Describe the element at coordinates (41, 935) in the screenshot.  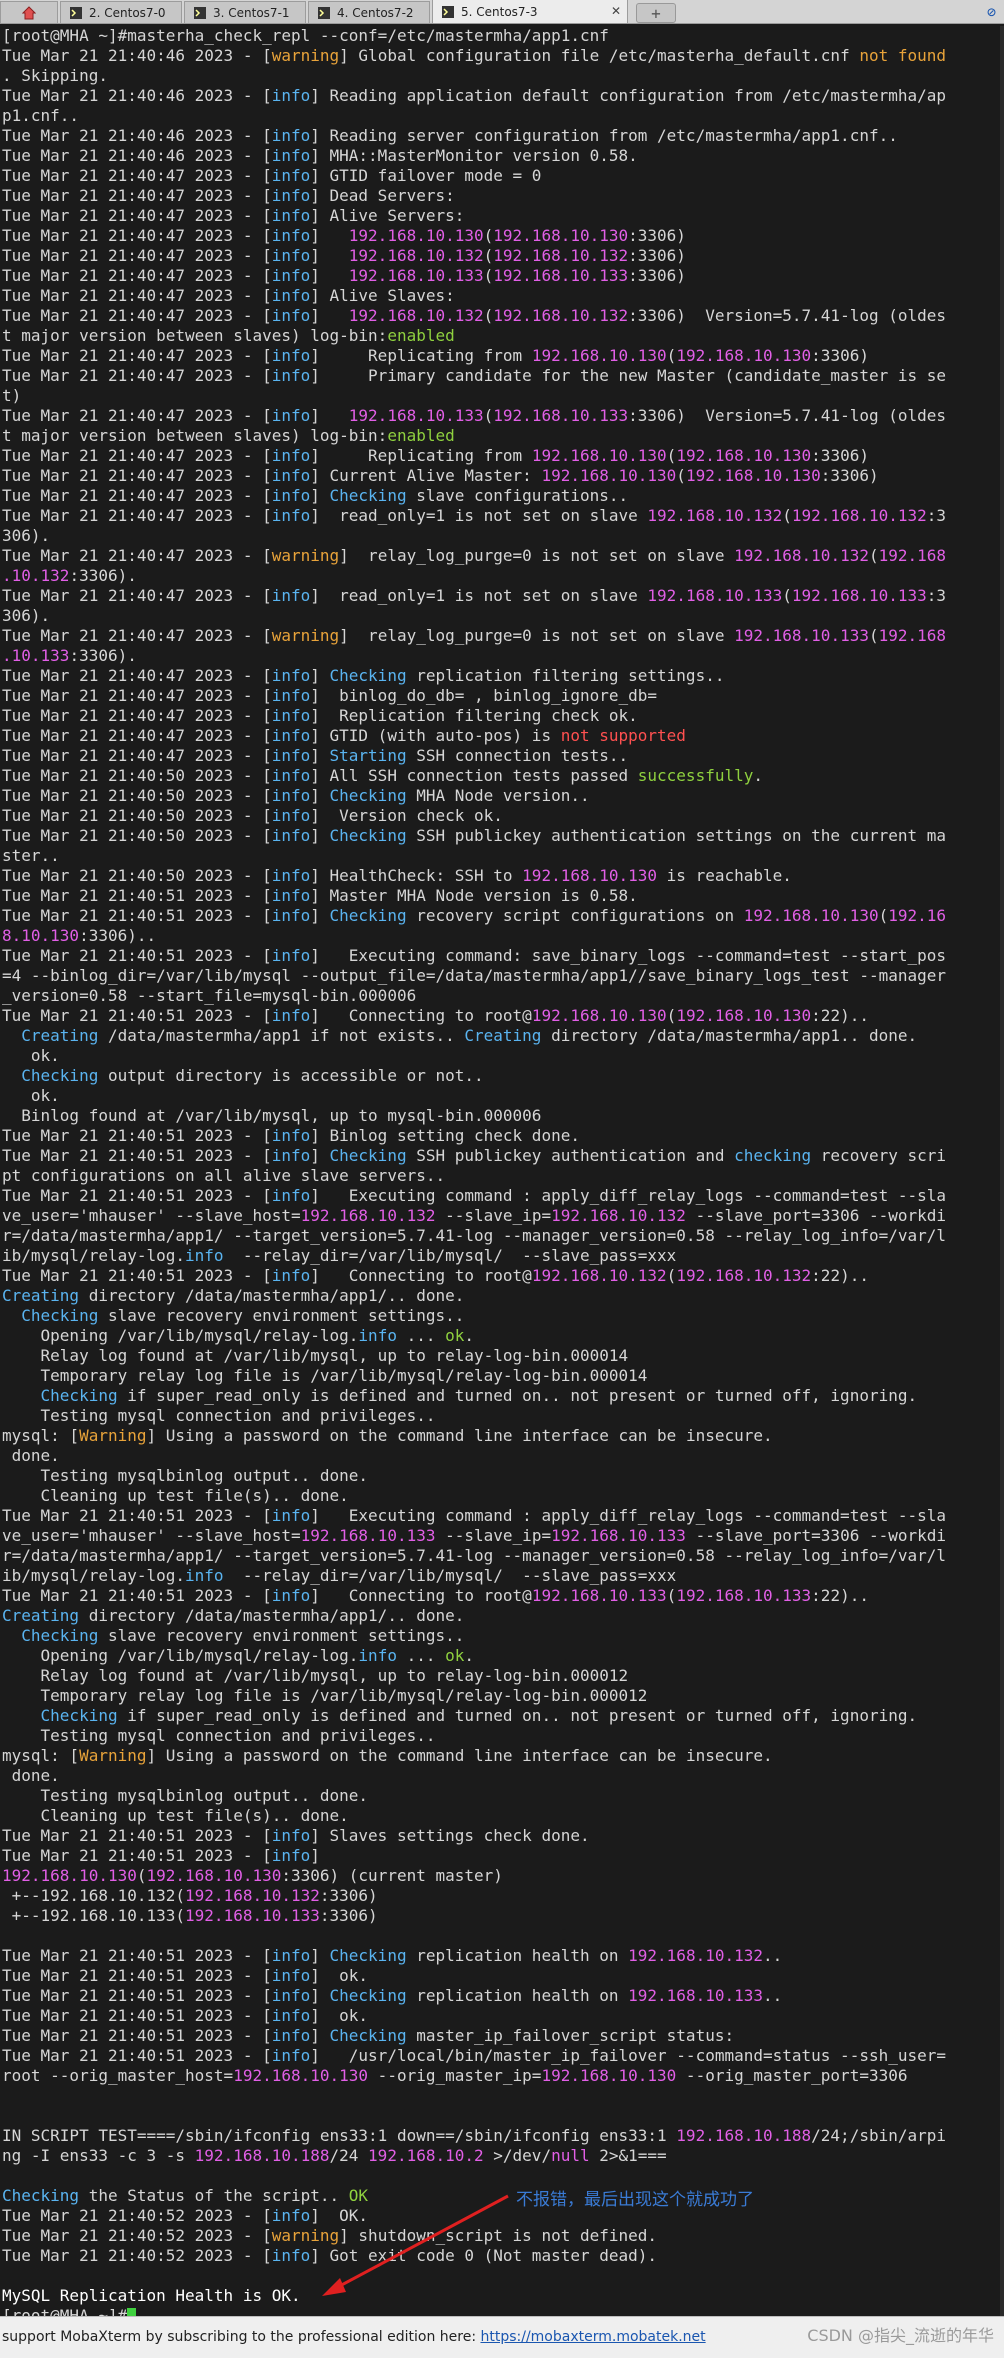
I see `terminal-text: 8.10.130` at that location.